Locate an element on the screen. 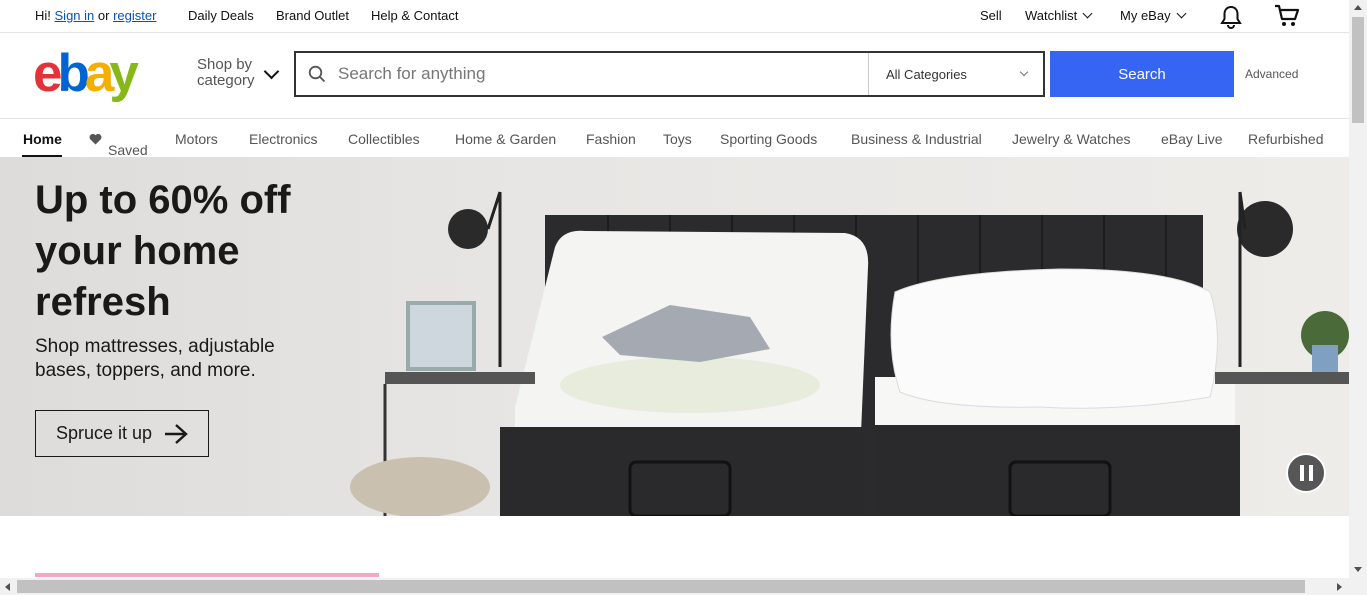 The height and width of the screenshot is (595, 1367). search-bar: All Categories is located at coordinates (669, 74).